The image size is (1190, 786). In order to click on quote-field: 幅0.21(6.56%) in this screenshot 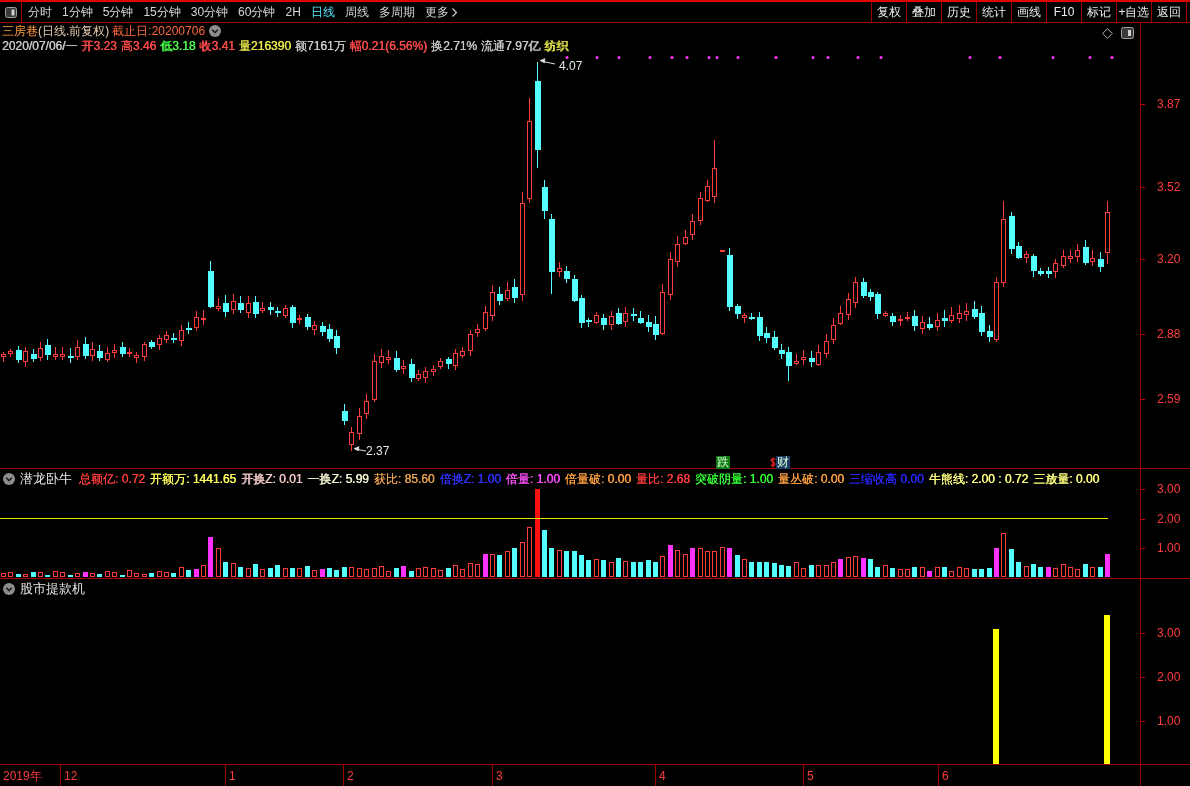, I will do `click(388, 45)`.